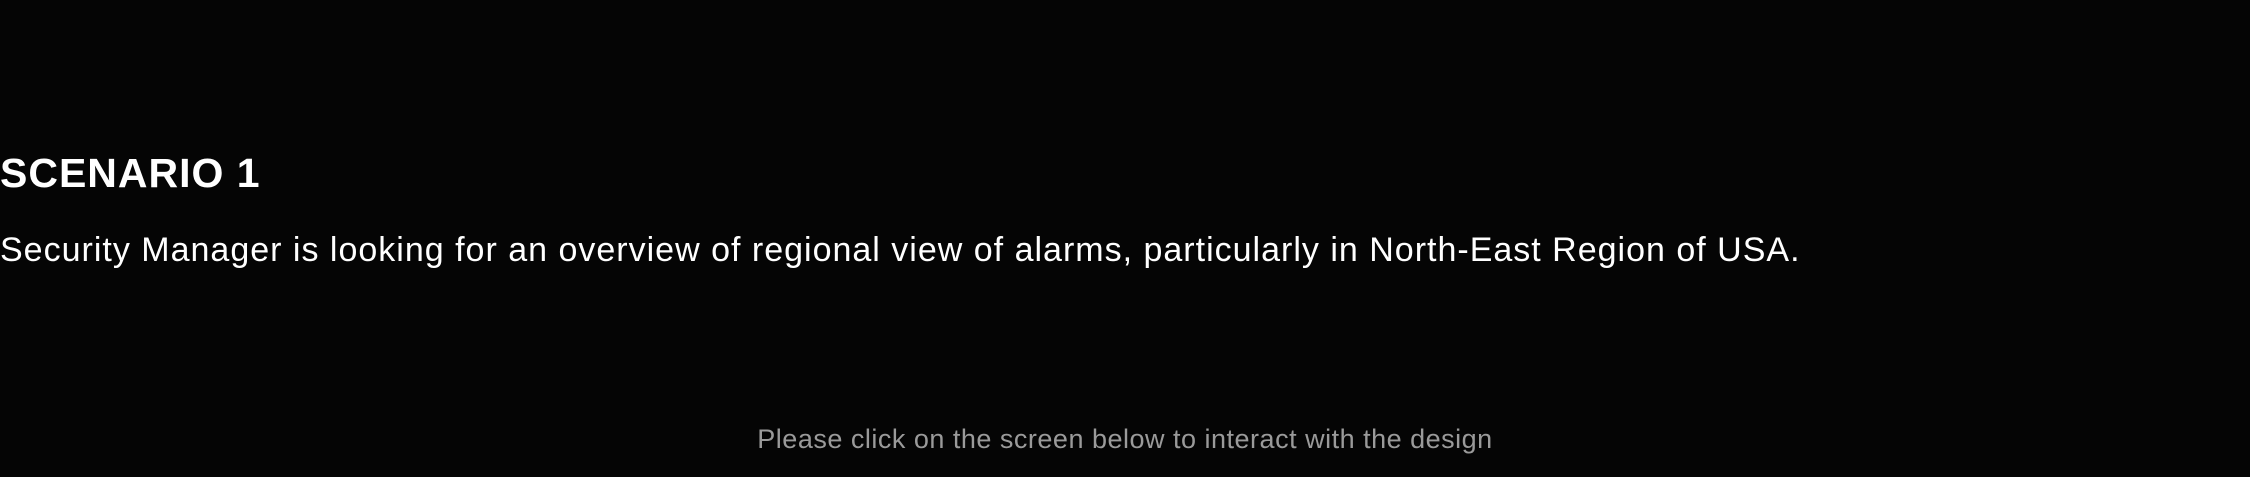 This screenshot has width=2250, height=477. Describe the element at coordinates (130, 173) in the screenshot. I see `scenario-title: SCENARIO 1` at that location.